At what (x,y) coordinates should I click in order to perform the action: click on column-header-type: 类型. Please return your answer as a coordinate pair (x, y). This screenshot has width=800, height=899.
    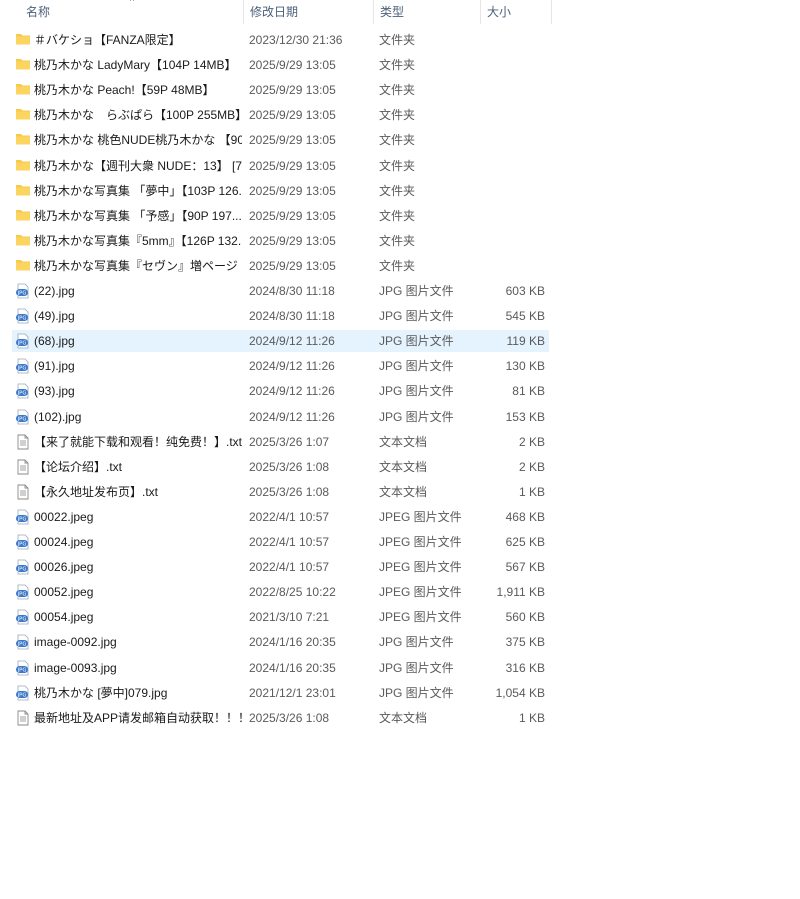
    Looking at the image, I should click on (426, 12).